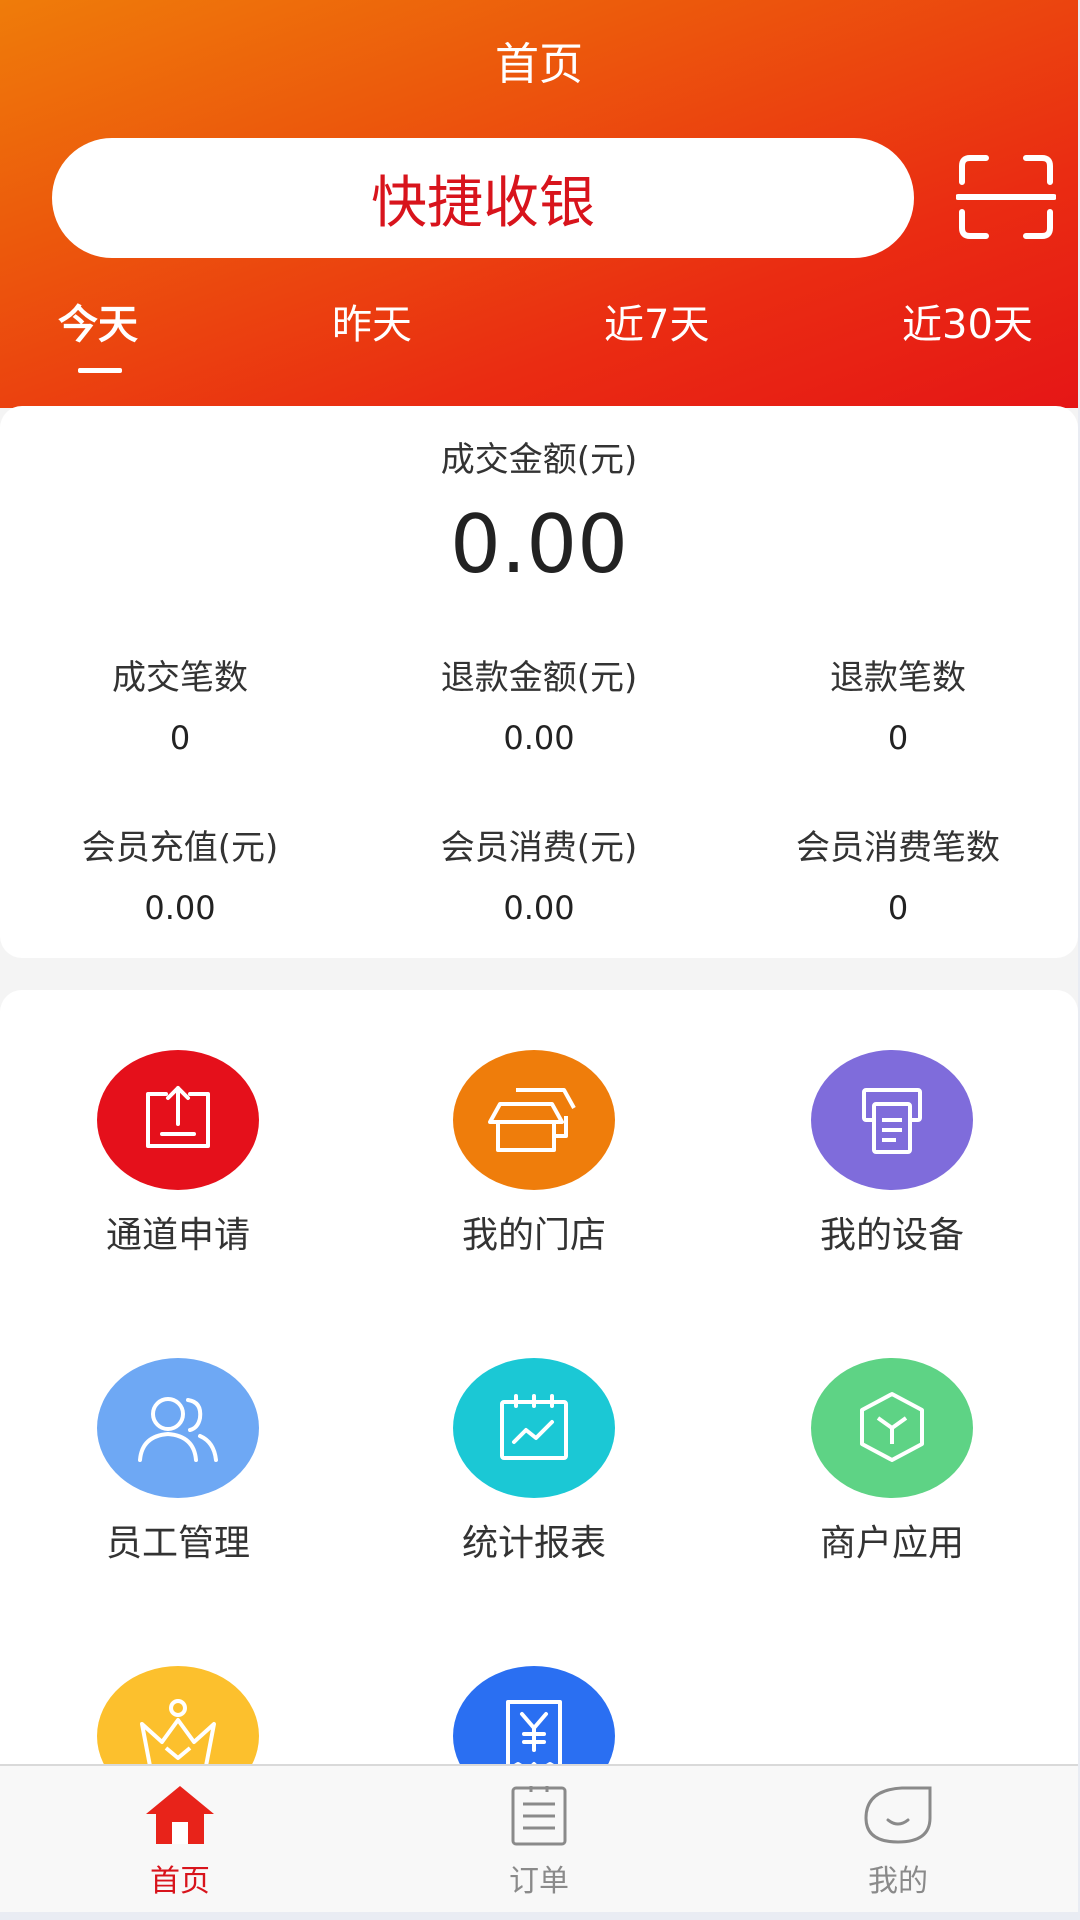  I want to click on quick-pay-button: 快捷收银, so click(483, 198).